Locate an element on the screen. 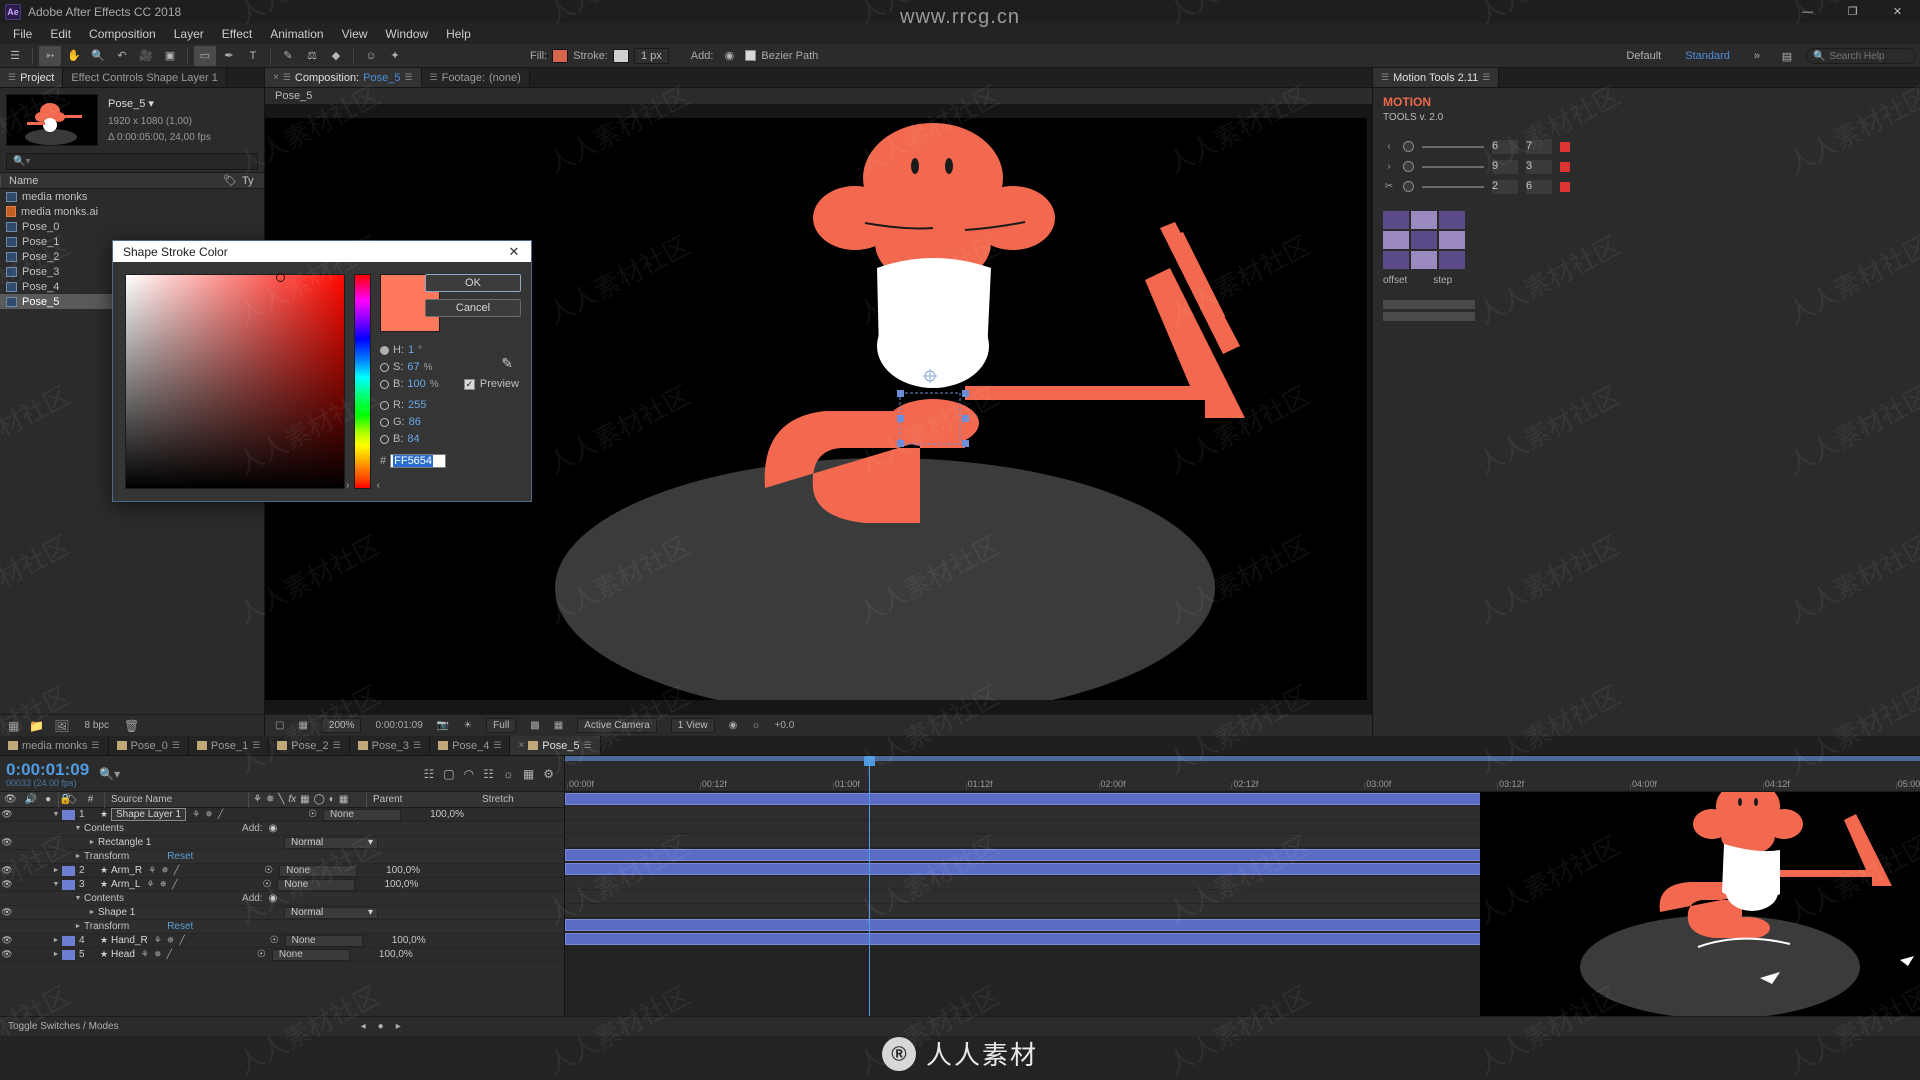 The height and width of the screenshot is (1080, 1920). motion-tools-grid is located at coordinates (1424, 239).